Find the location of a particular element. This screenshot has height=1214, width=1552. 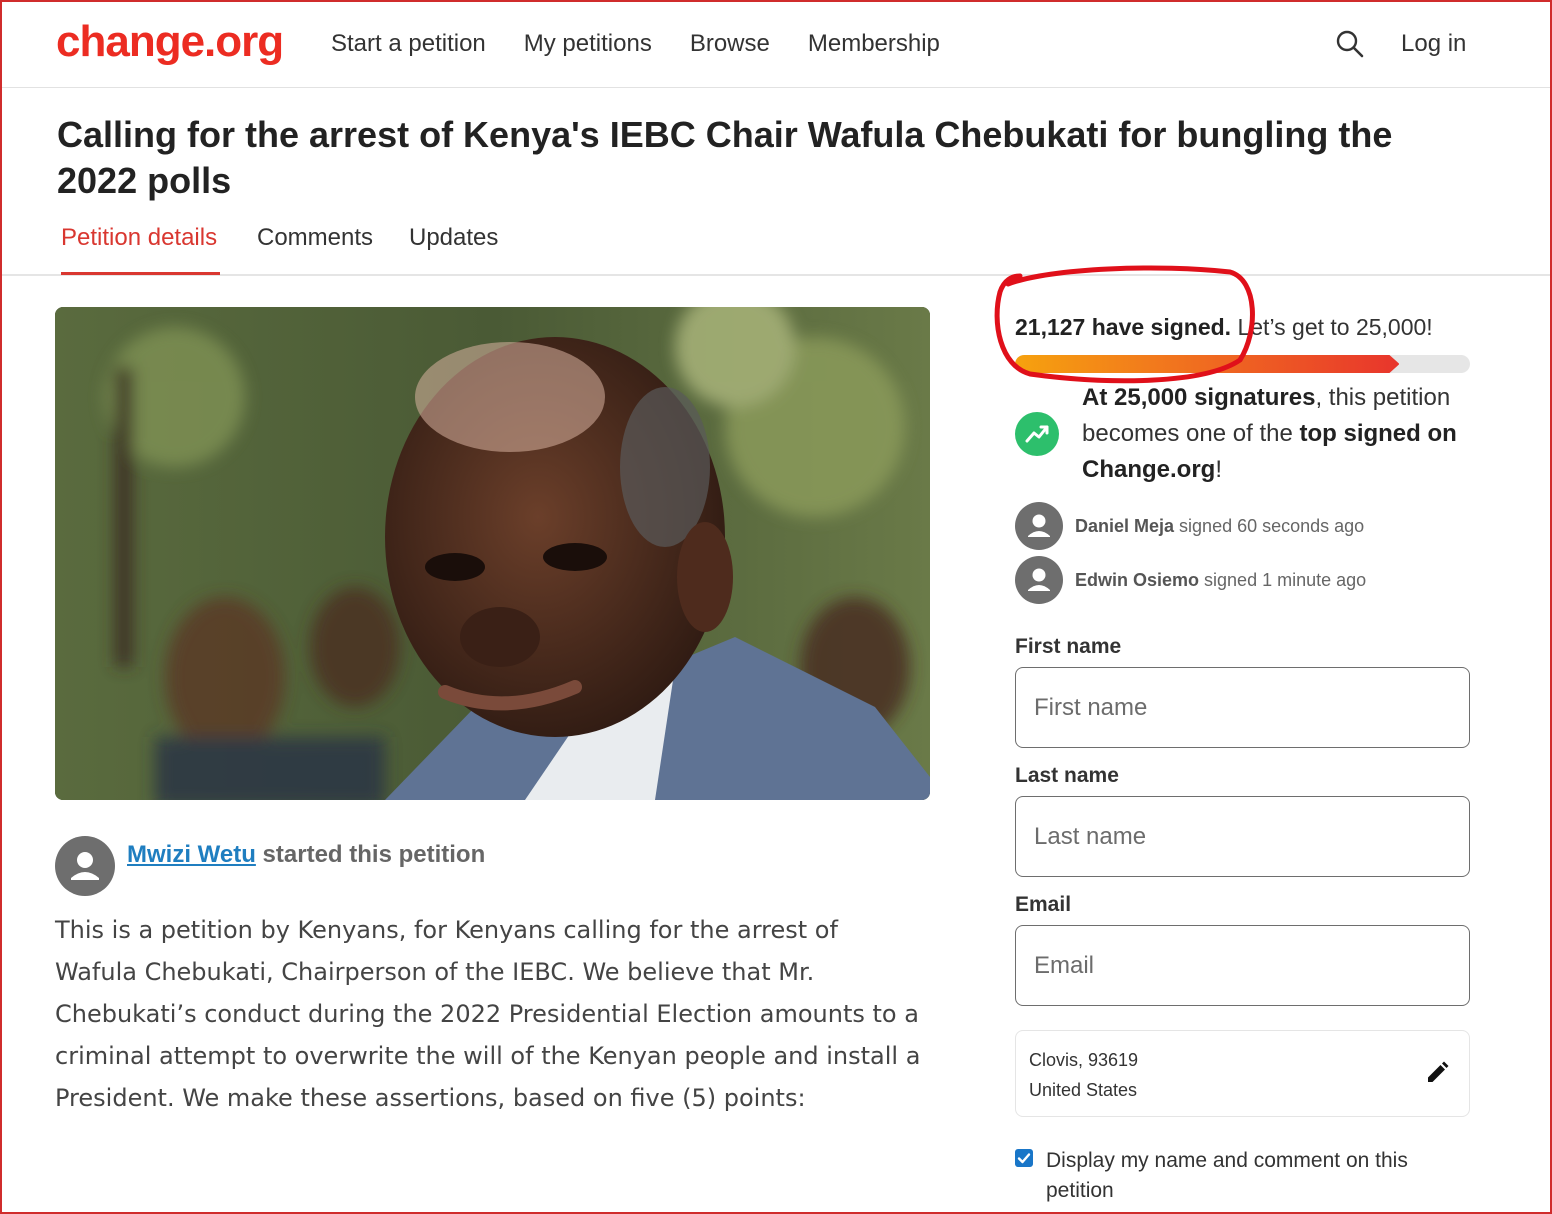

starter-avatar is located at coordinates (85, 866).